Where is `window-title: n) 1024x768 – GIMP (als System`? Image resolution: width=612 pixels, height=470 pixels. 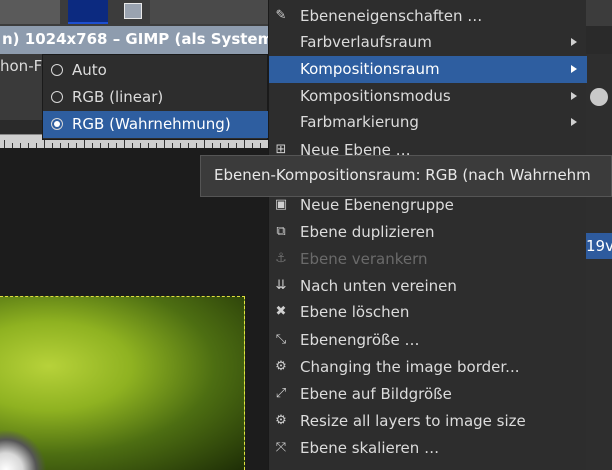 window-title: n) 1024x768 – GIMP (als System is located at coordinates (138, 39).